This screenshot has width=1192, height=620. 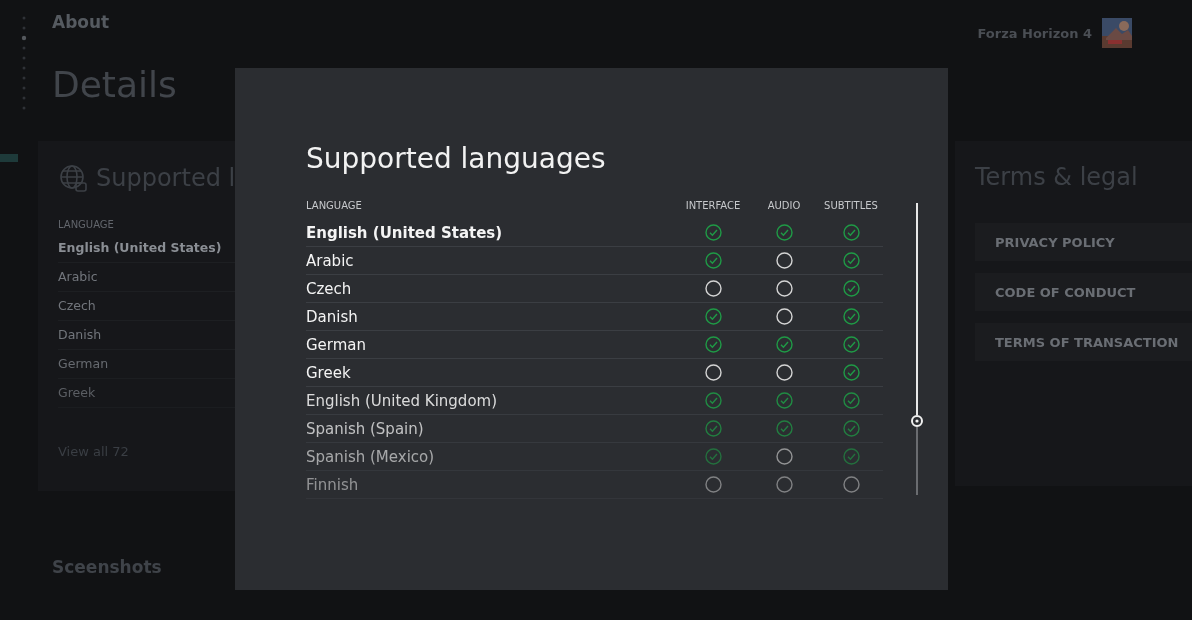 I want to click on legal-button: CODE OF CONDUCT, so click(x=1083, y=292).